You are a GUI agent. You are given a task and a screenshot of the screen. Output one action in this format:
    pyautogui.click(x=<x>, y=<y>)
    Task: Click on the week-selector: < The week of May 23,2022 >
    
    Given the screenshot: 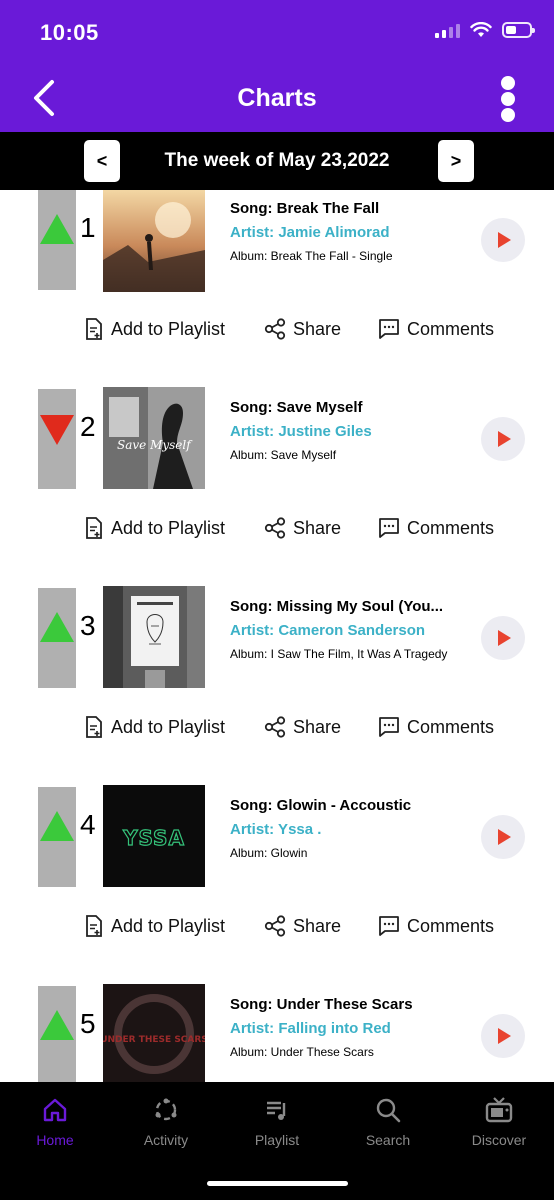 What is the action you would take?
    pyautogui.click(x=277, y=161)
    